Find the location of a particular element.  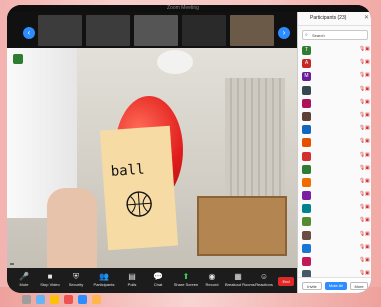

video-camera-icon: ■ is located at coordinates (50, 276).